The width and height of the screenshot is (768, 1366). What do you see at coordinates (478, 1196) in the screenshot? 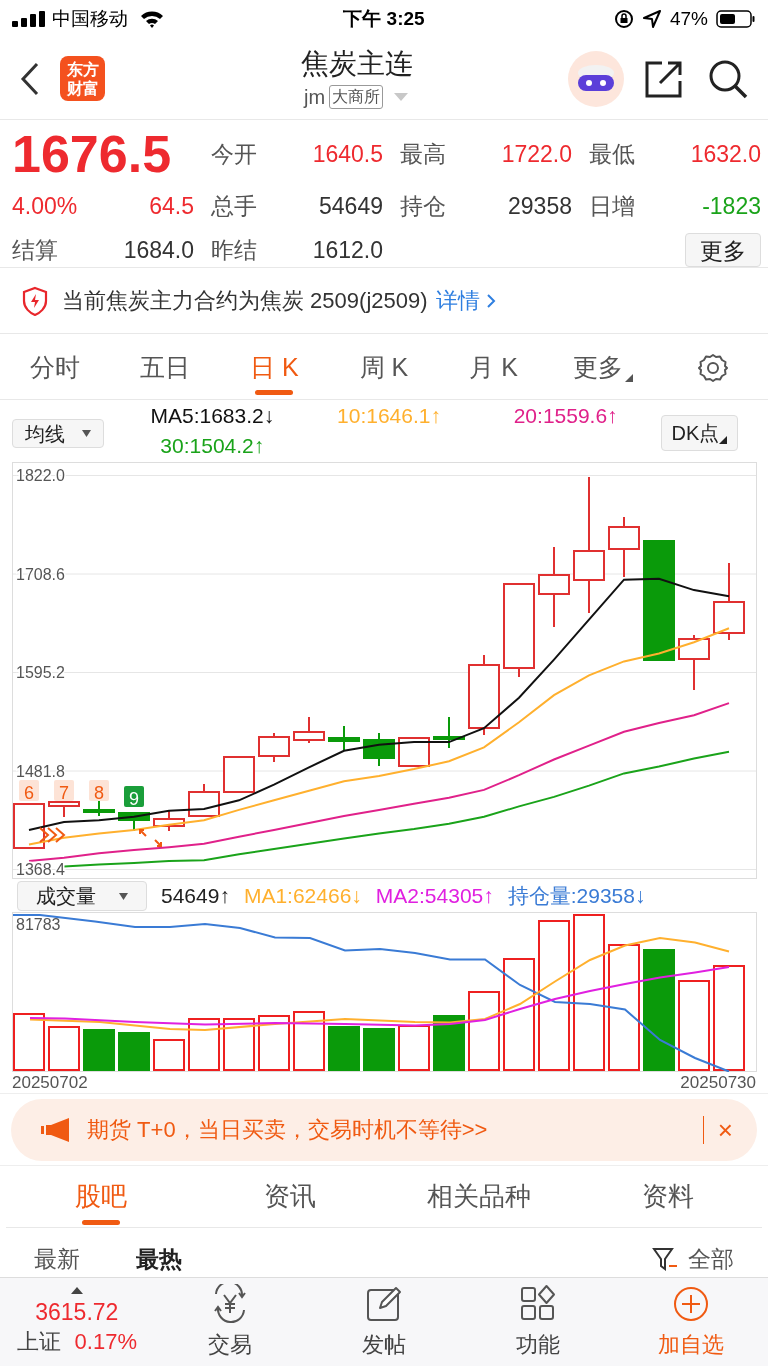
I see `section-tab: 相关品种` at bounding box center [478, 1196].